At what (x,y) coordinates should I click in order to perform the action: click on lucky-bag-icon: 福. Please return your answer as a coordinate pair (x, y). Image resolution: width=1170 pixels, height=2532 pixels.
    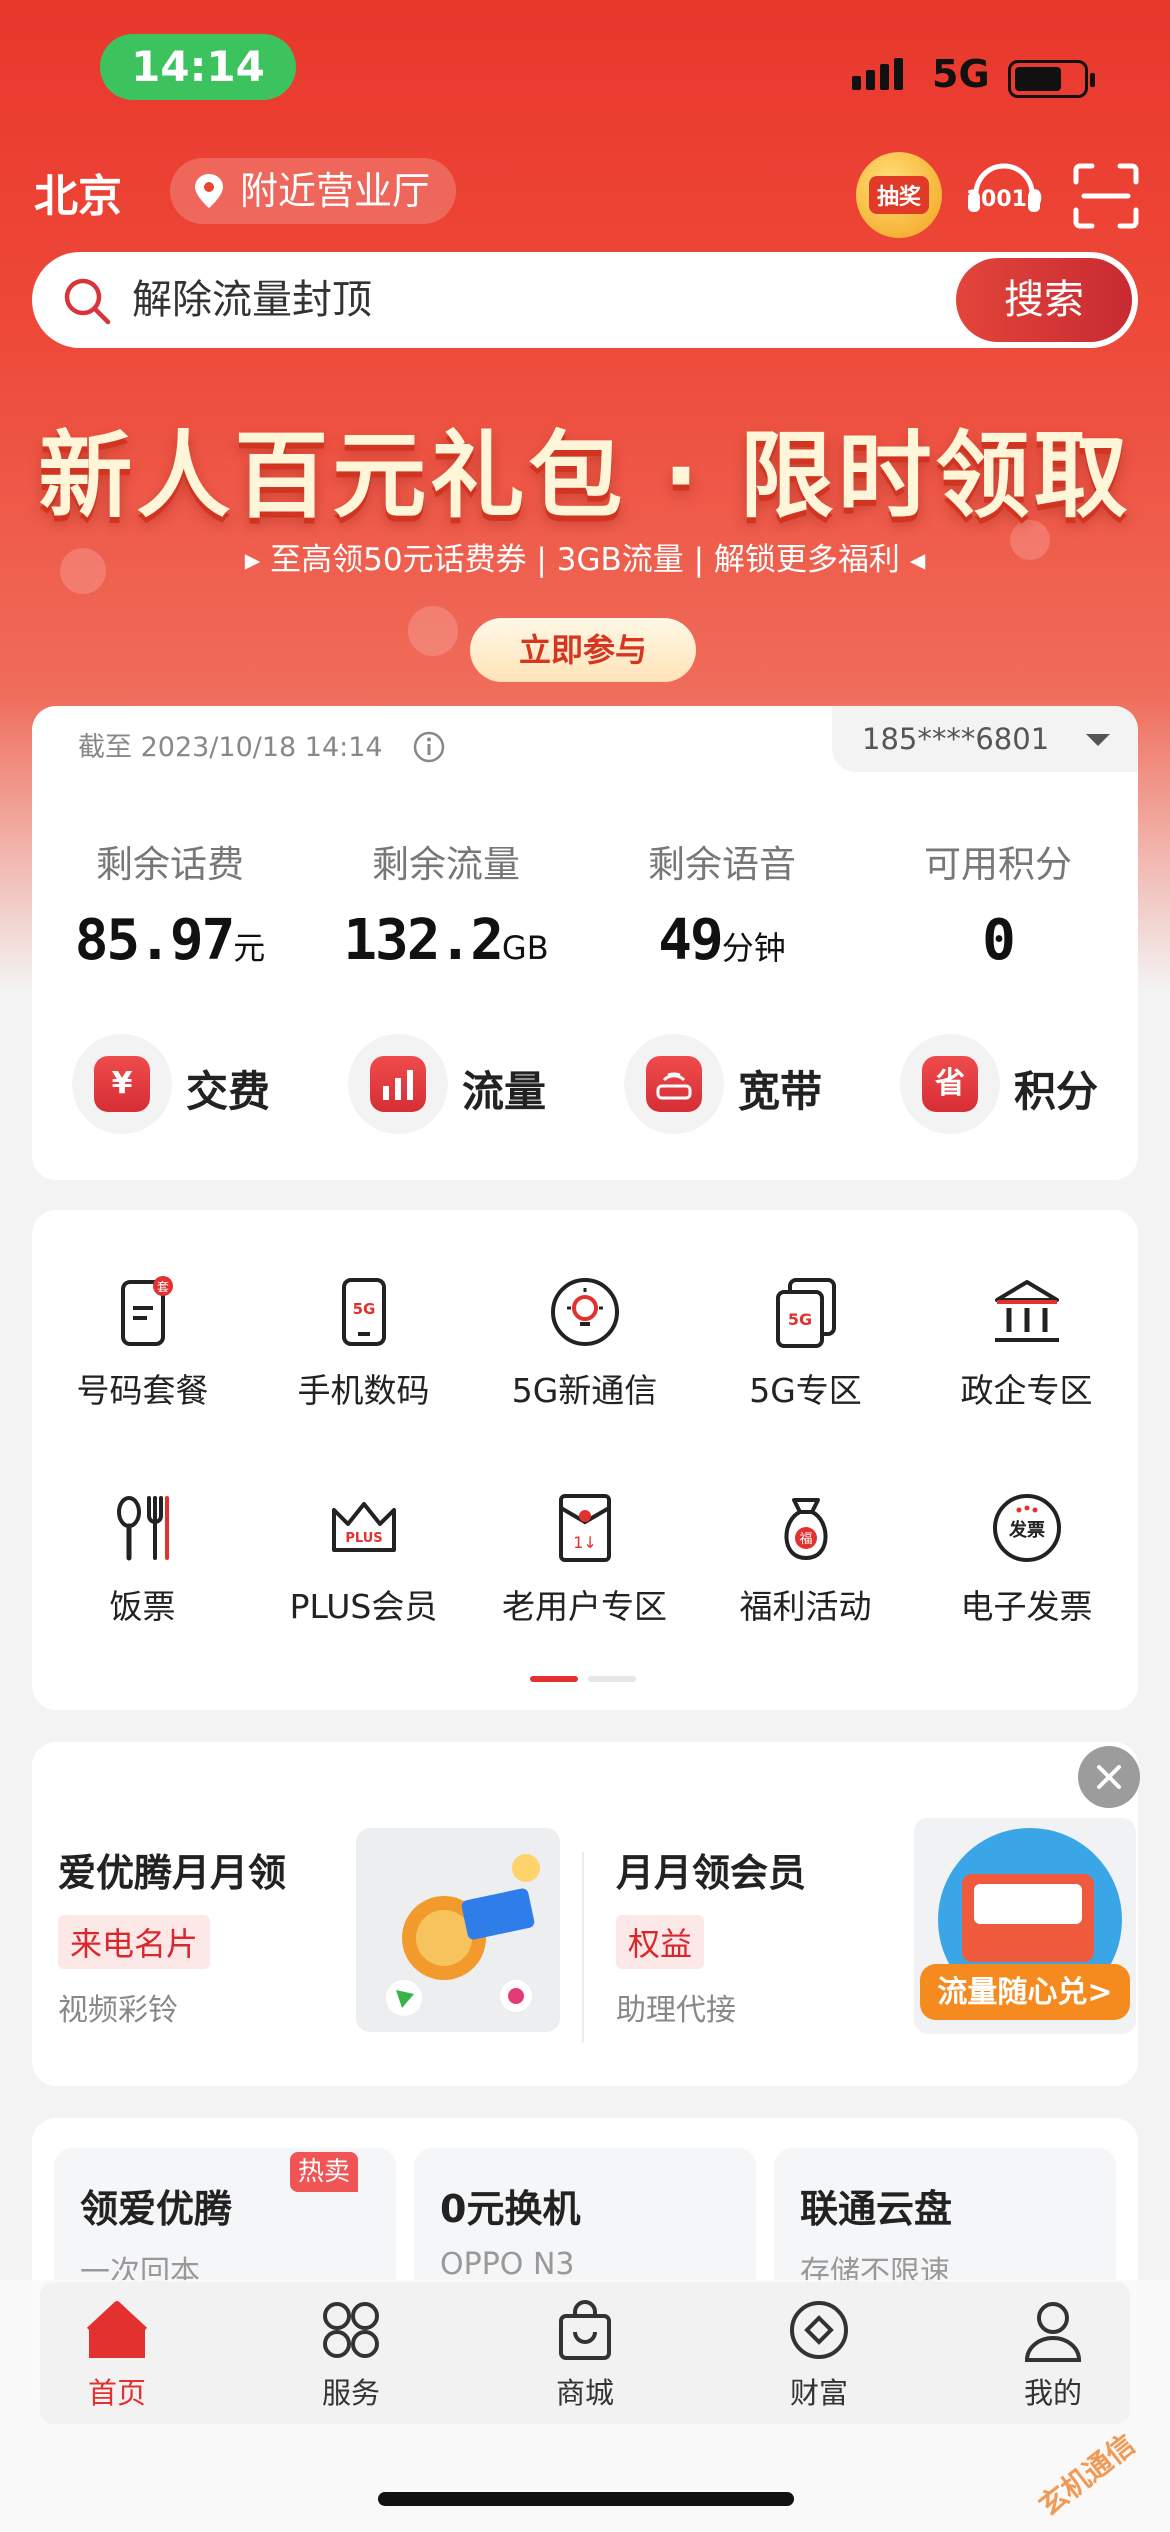
    Looking at the image, I should click on (805, 1529).